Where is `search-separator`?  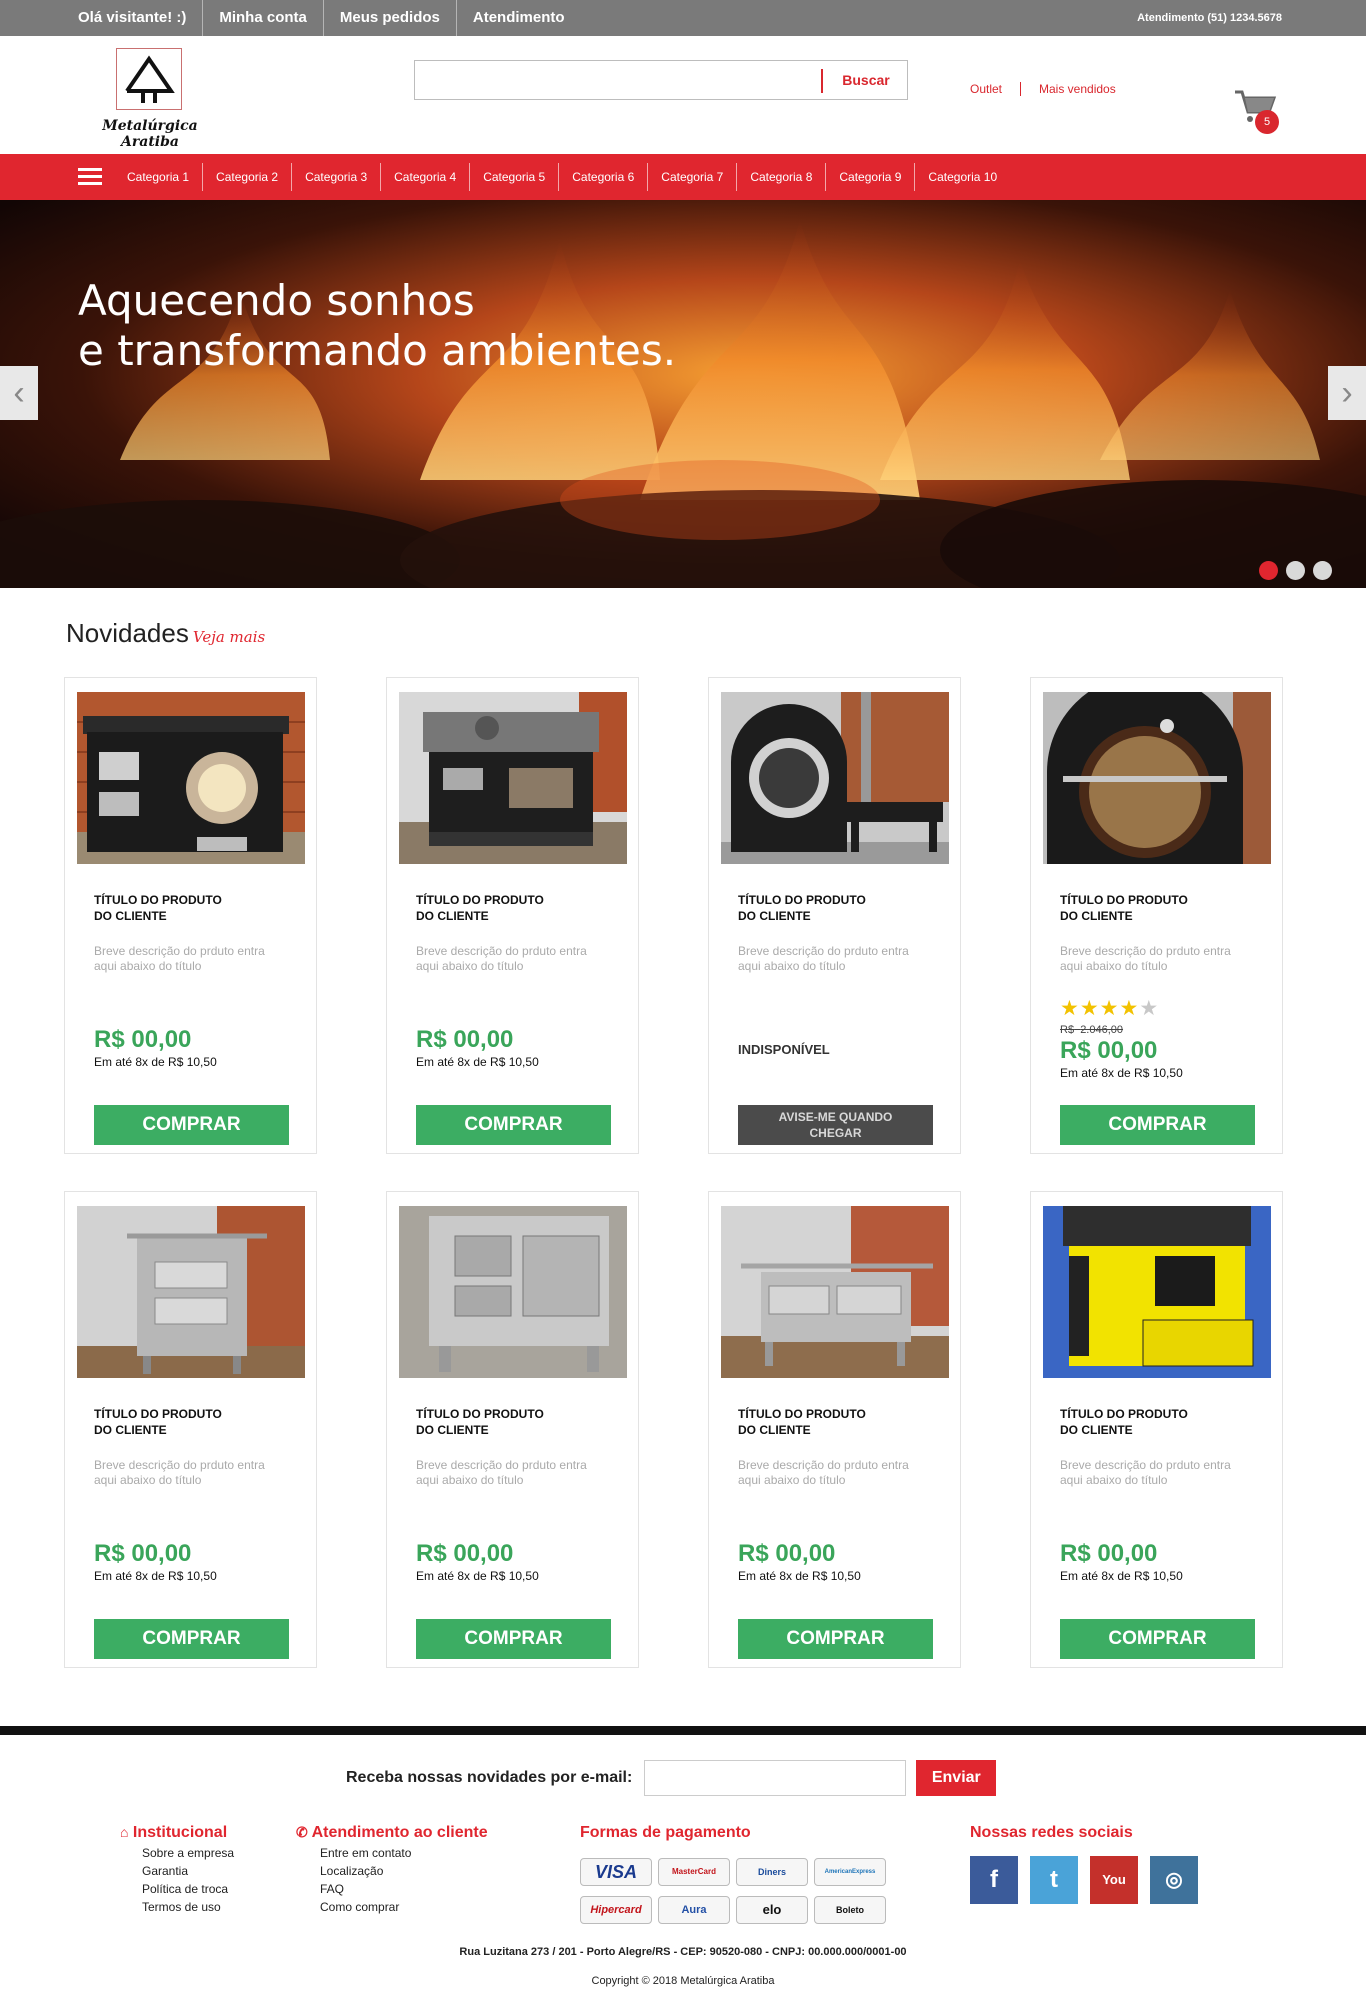 search-separator is located at coordinates (822, 81).